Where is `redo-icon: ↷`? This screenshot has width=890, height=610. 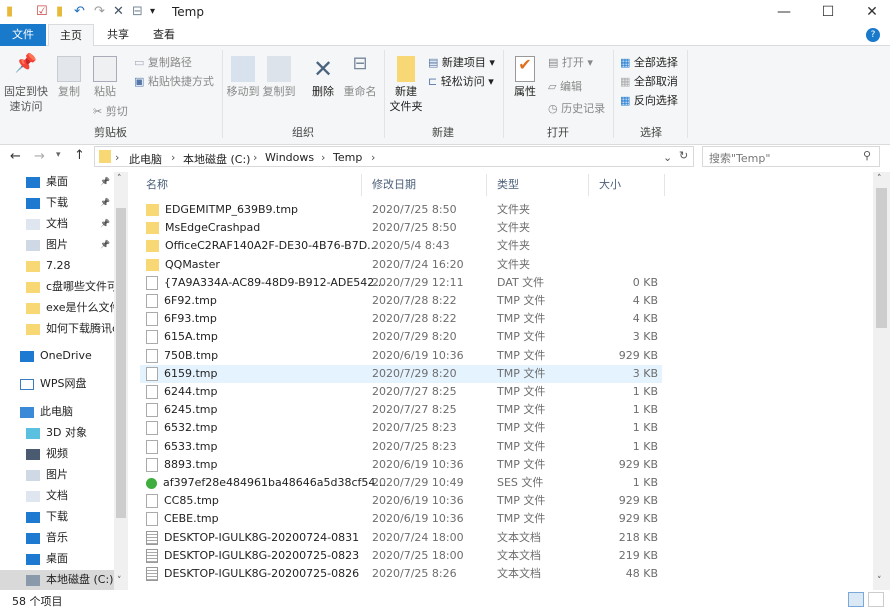 redo-icon: ↷ is located at coordinates (99, 11).